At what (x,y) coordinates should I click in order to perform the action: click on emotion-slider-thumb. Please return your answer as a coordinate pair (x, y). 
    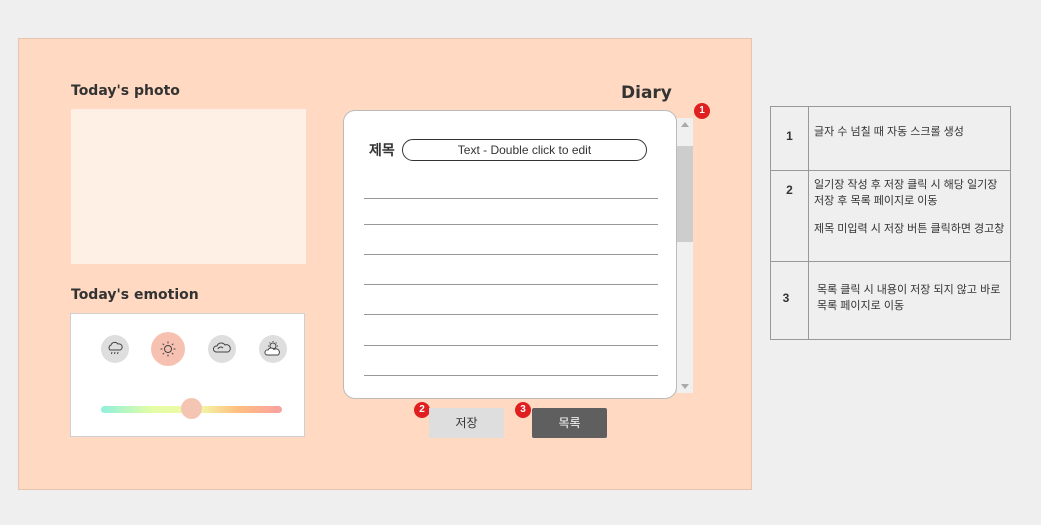
    Looking at the image, I should click on (191, 408).